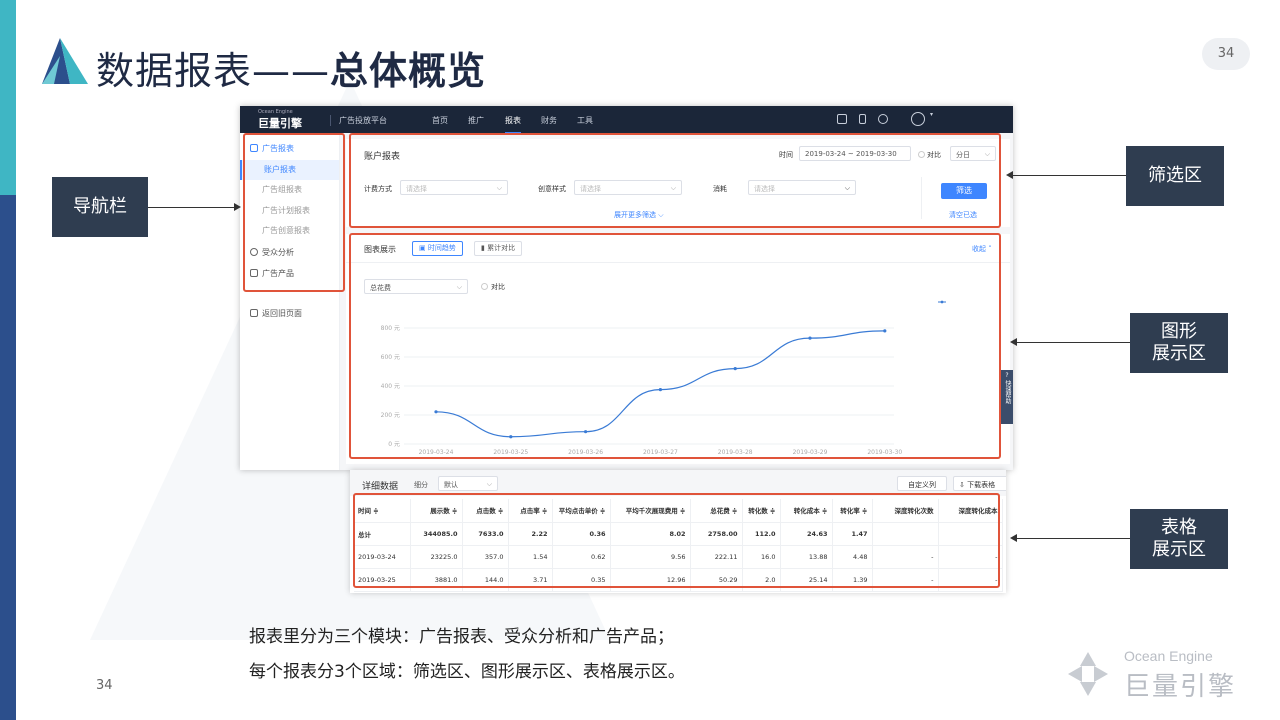  What do you see at coordinates (294, 212) in the screenshot?
I see `highlight-nav` at bounding box center [294, 212].